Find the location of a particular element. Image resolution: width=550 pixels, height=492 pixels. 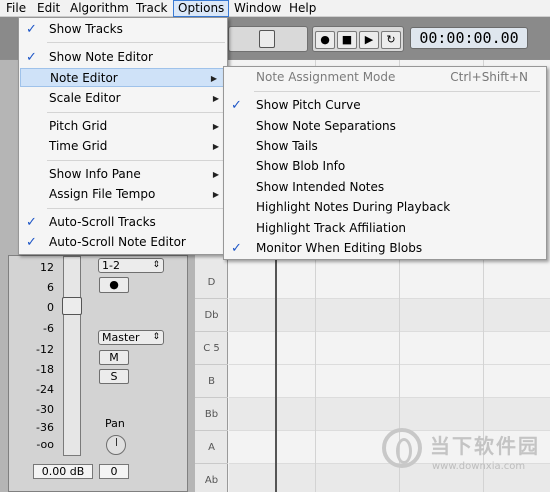

menu-item-label: Note Assignment Mode is located at coordinates (326, 77).